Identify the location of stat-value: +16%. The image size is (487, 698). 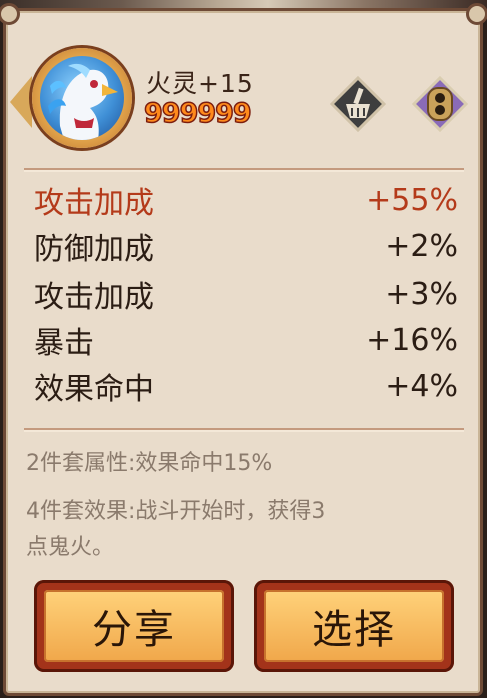
(412, 340).